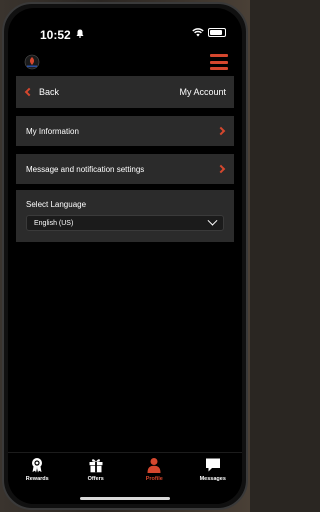 Image resolution: width=320 pixels, height=512 pixels. What do you see at coordinates (95, 479) in the screenshot?
I see `tab-label: Offers` at bounding box center [95, 479].